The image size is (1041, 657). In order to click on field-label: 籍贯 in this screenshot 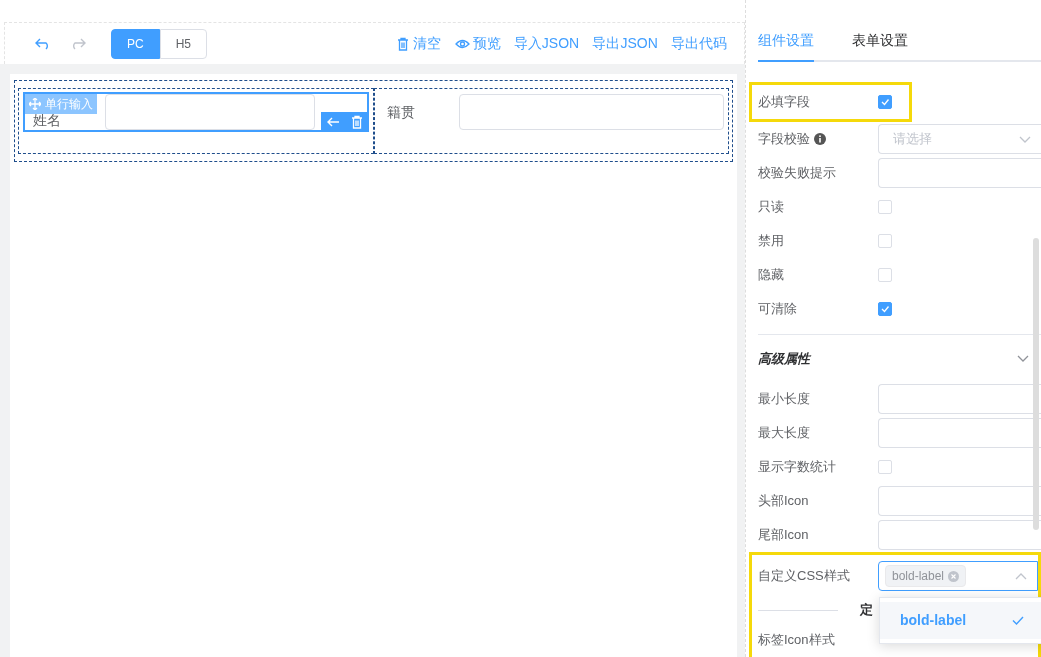, I will do `click(400, 112)`.